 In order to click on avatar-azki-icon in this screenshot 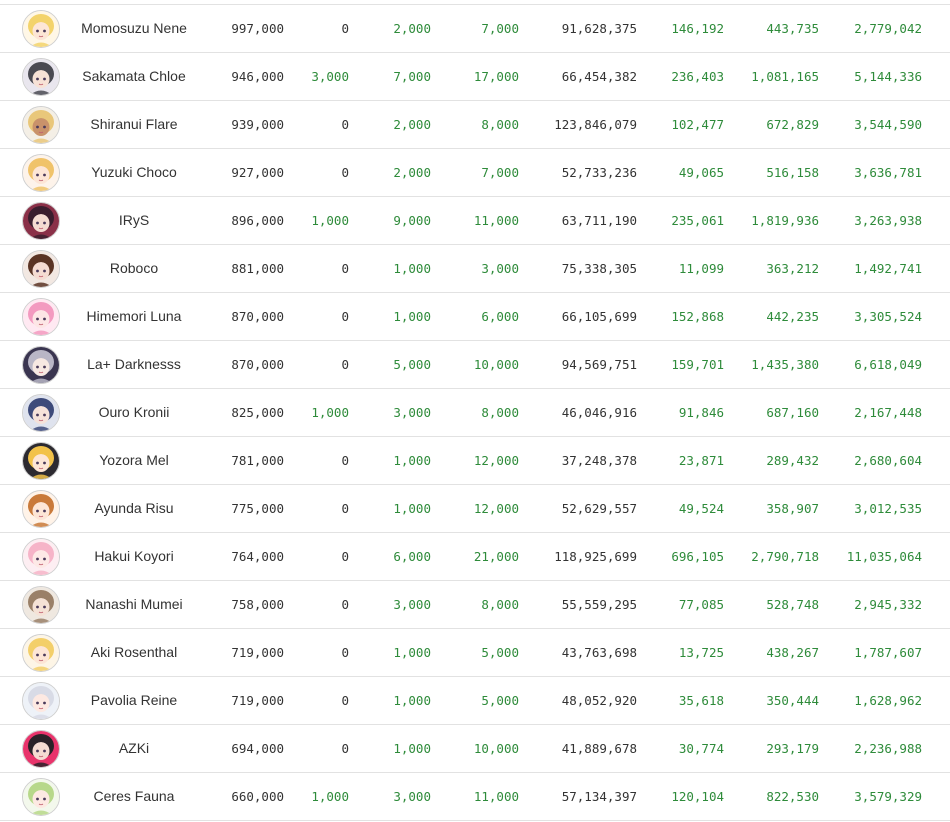, I will do `click(41, 749)`.